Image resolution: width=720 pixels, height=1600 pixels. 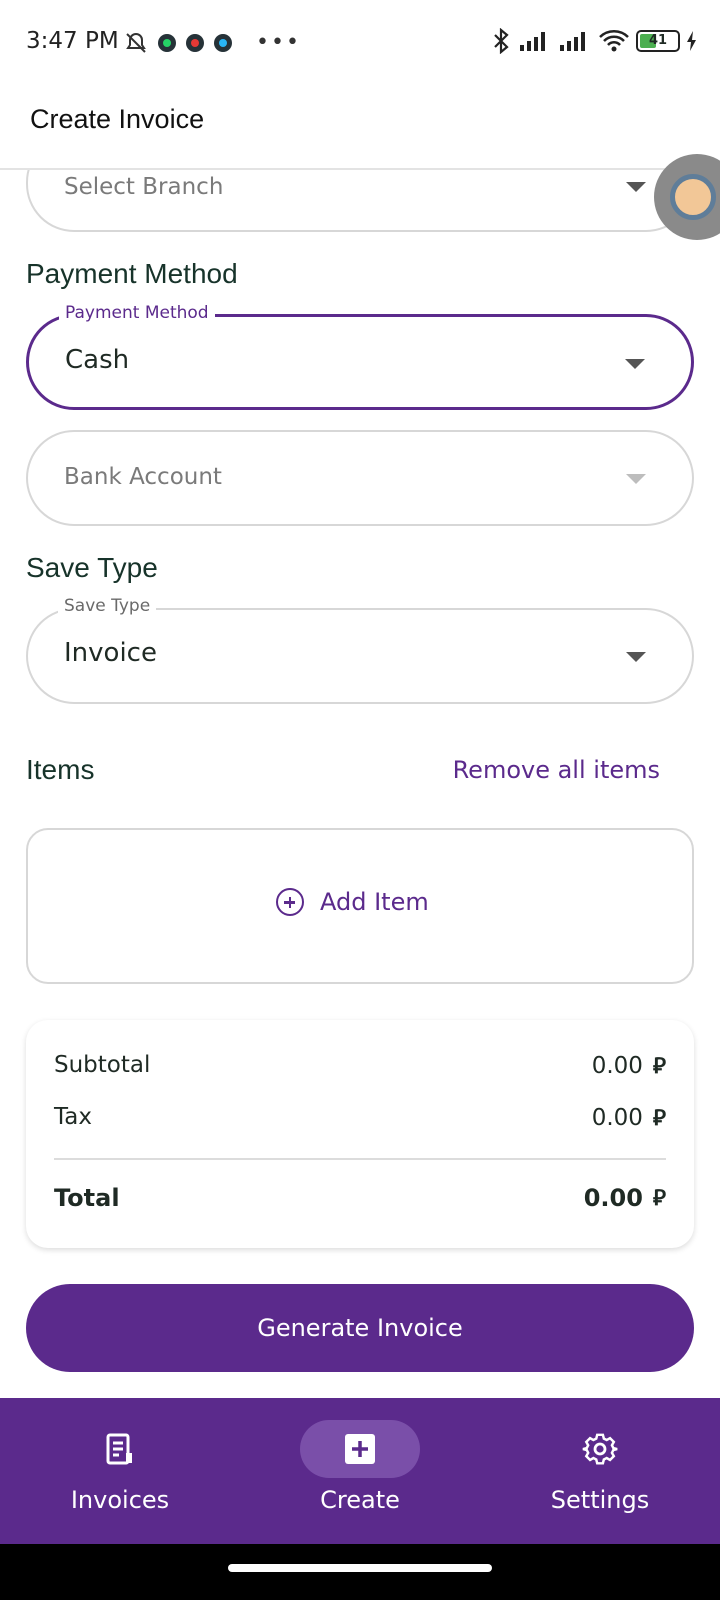 What do you see at coordinates (120, 1471) in the screenshot?
I see `nav-item-invoices: Invoices` at bounding box center [120, 1471].